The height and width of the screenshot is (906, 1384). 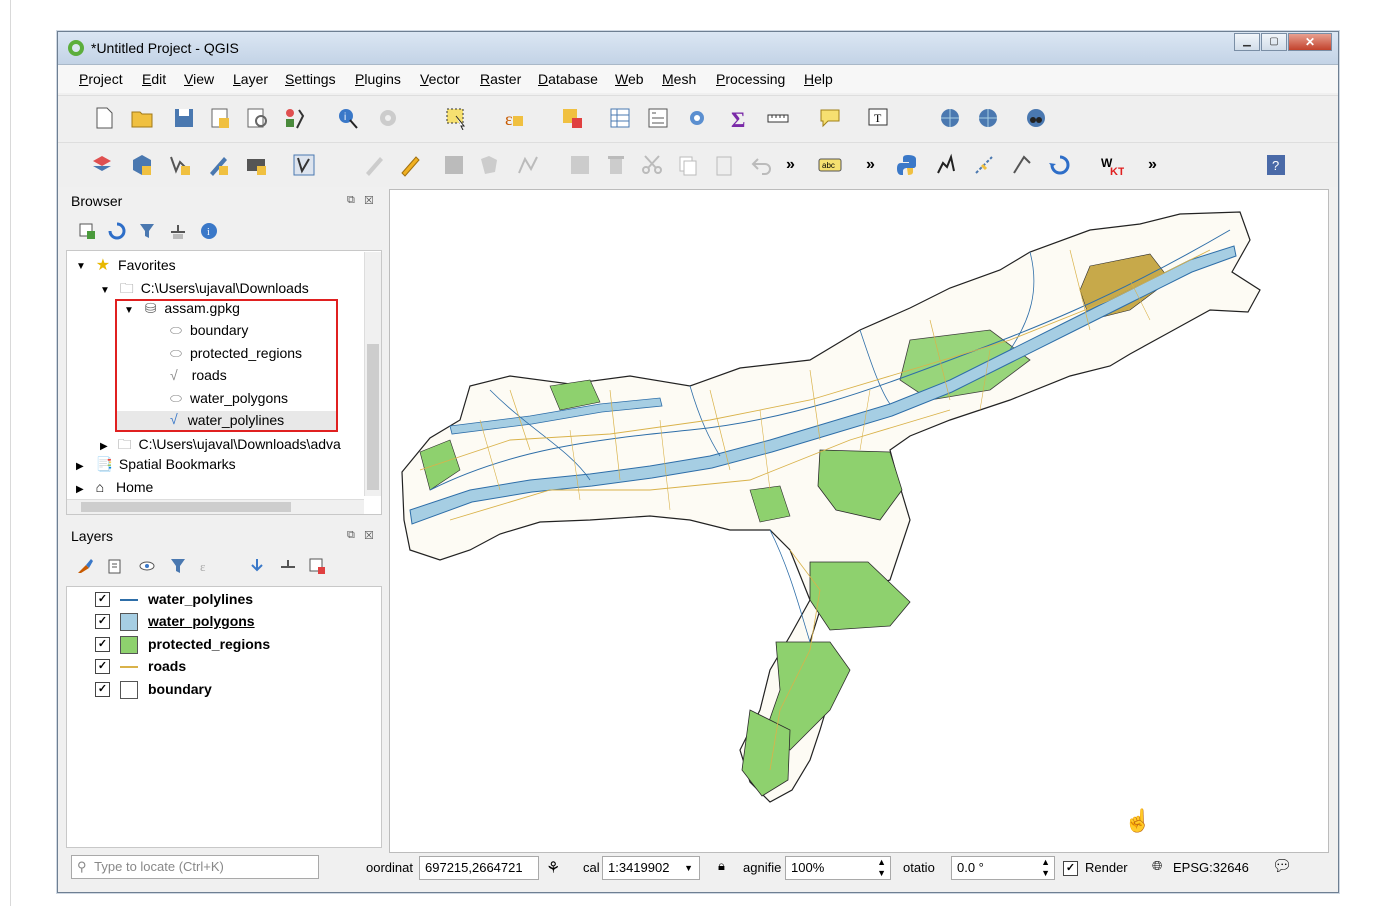 What do you see at coordinates (115, 566) in the screenshot?
I see `add-group-icon` at bounding box center [115, 566].